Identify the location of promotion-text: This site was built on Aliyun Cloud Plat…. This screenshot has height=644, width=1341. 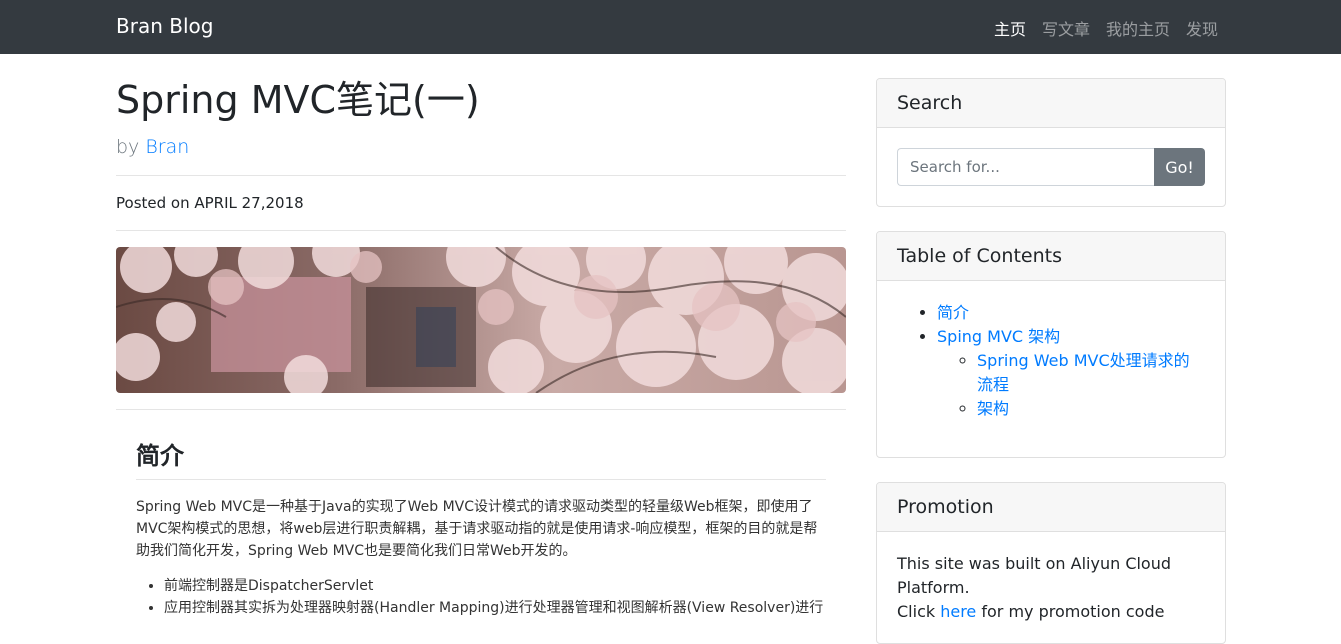
(1034, 575).